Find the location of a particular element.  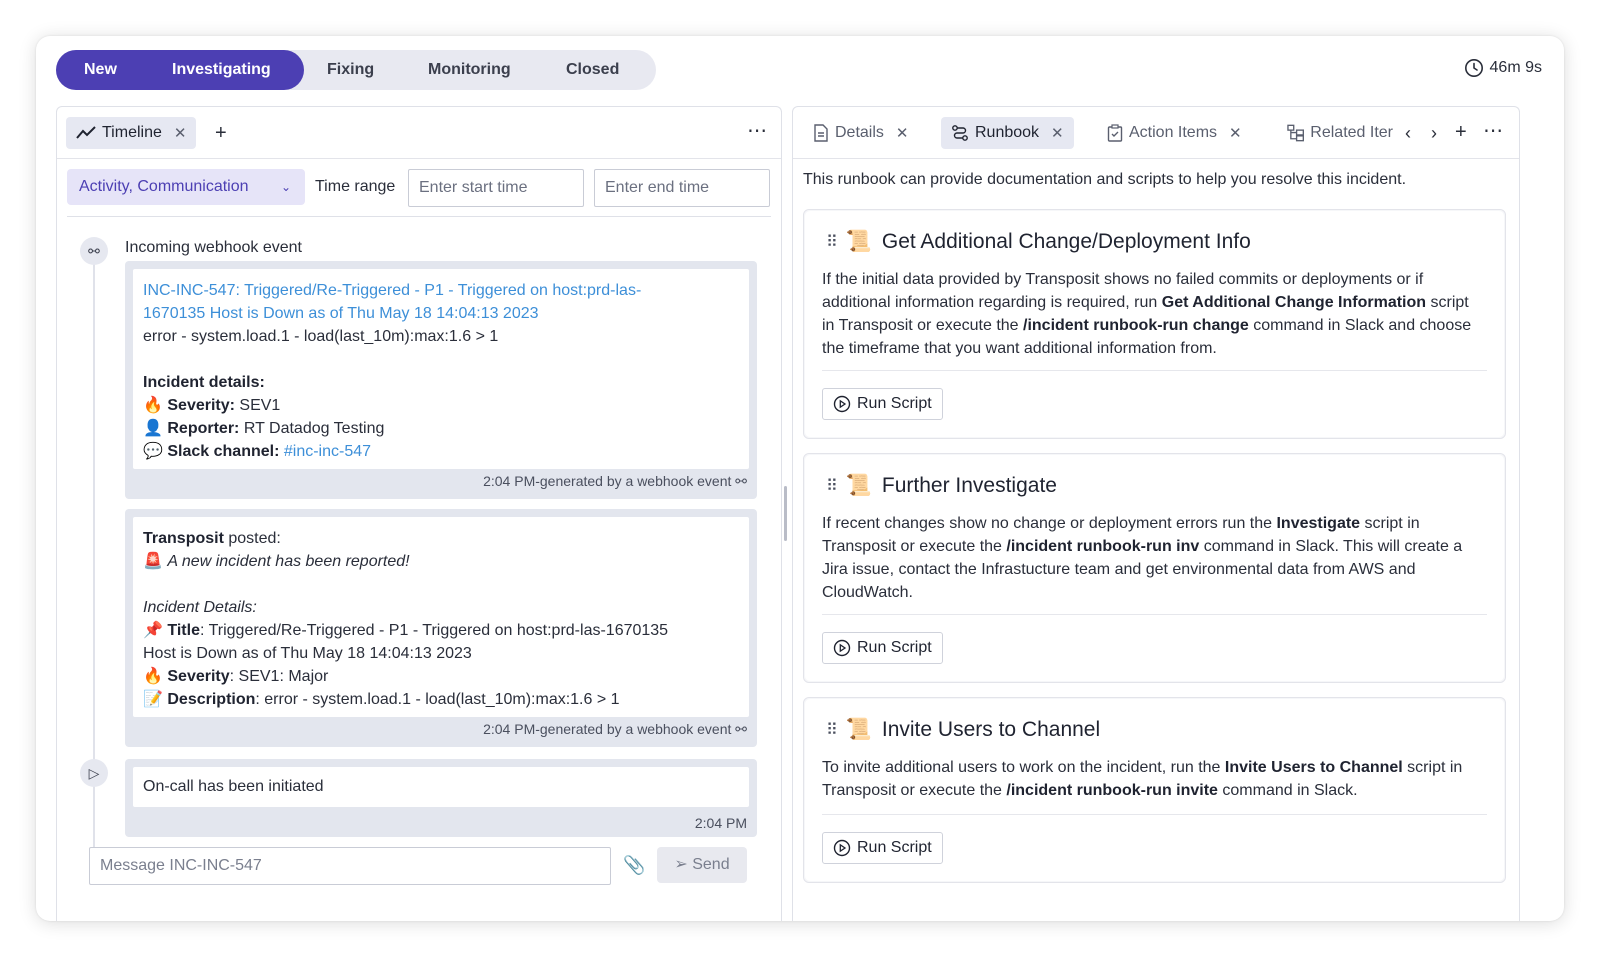

play-circle-icon: ▷ is located at coordinates (94, 773).